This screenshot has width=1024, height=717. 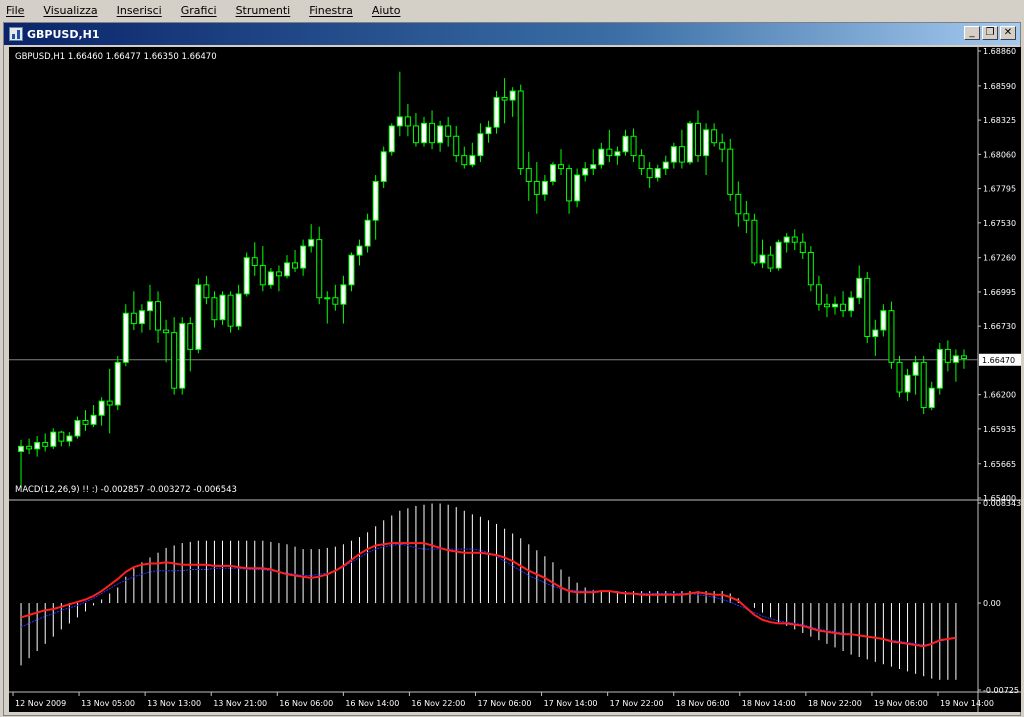 What do you see at coordinates (505, 703) in the screenshot?
I see `x-tick-label: 17 Nov 06:00` at bounding box center [505, 703].